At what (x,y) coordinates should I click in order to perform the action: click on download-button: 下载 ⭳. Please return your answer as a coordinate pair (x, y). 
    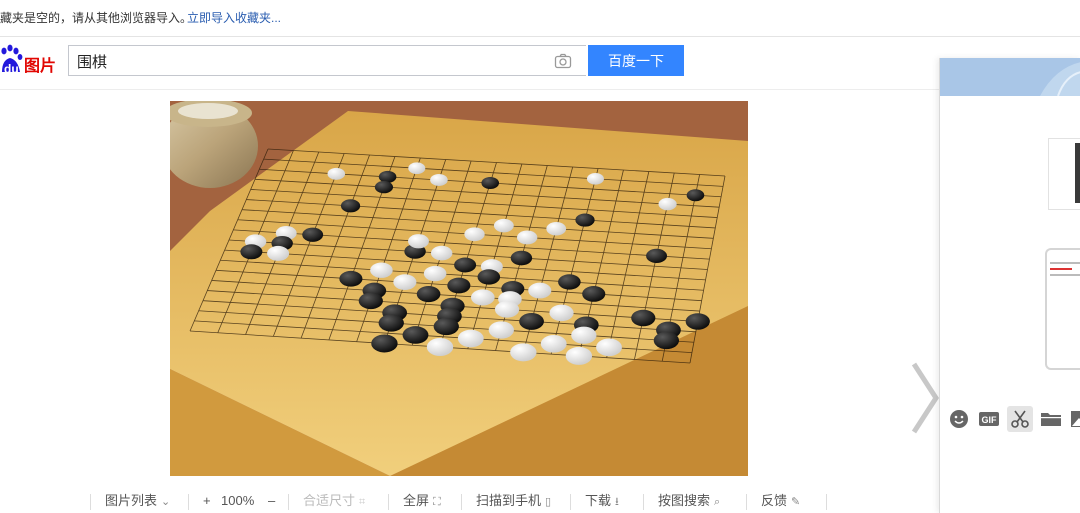
    Looking at the image, I should click on (602, 501).